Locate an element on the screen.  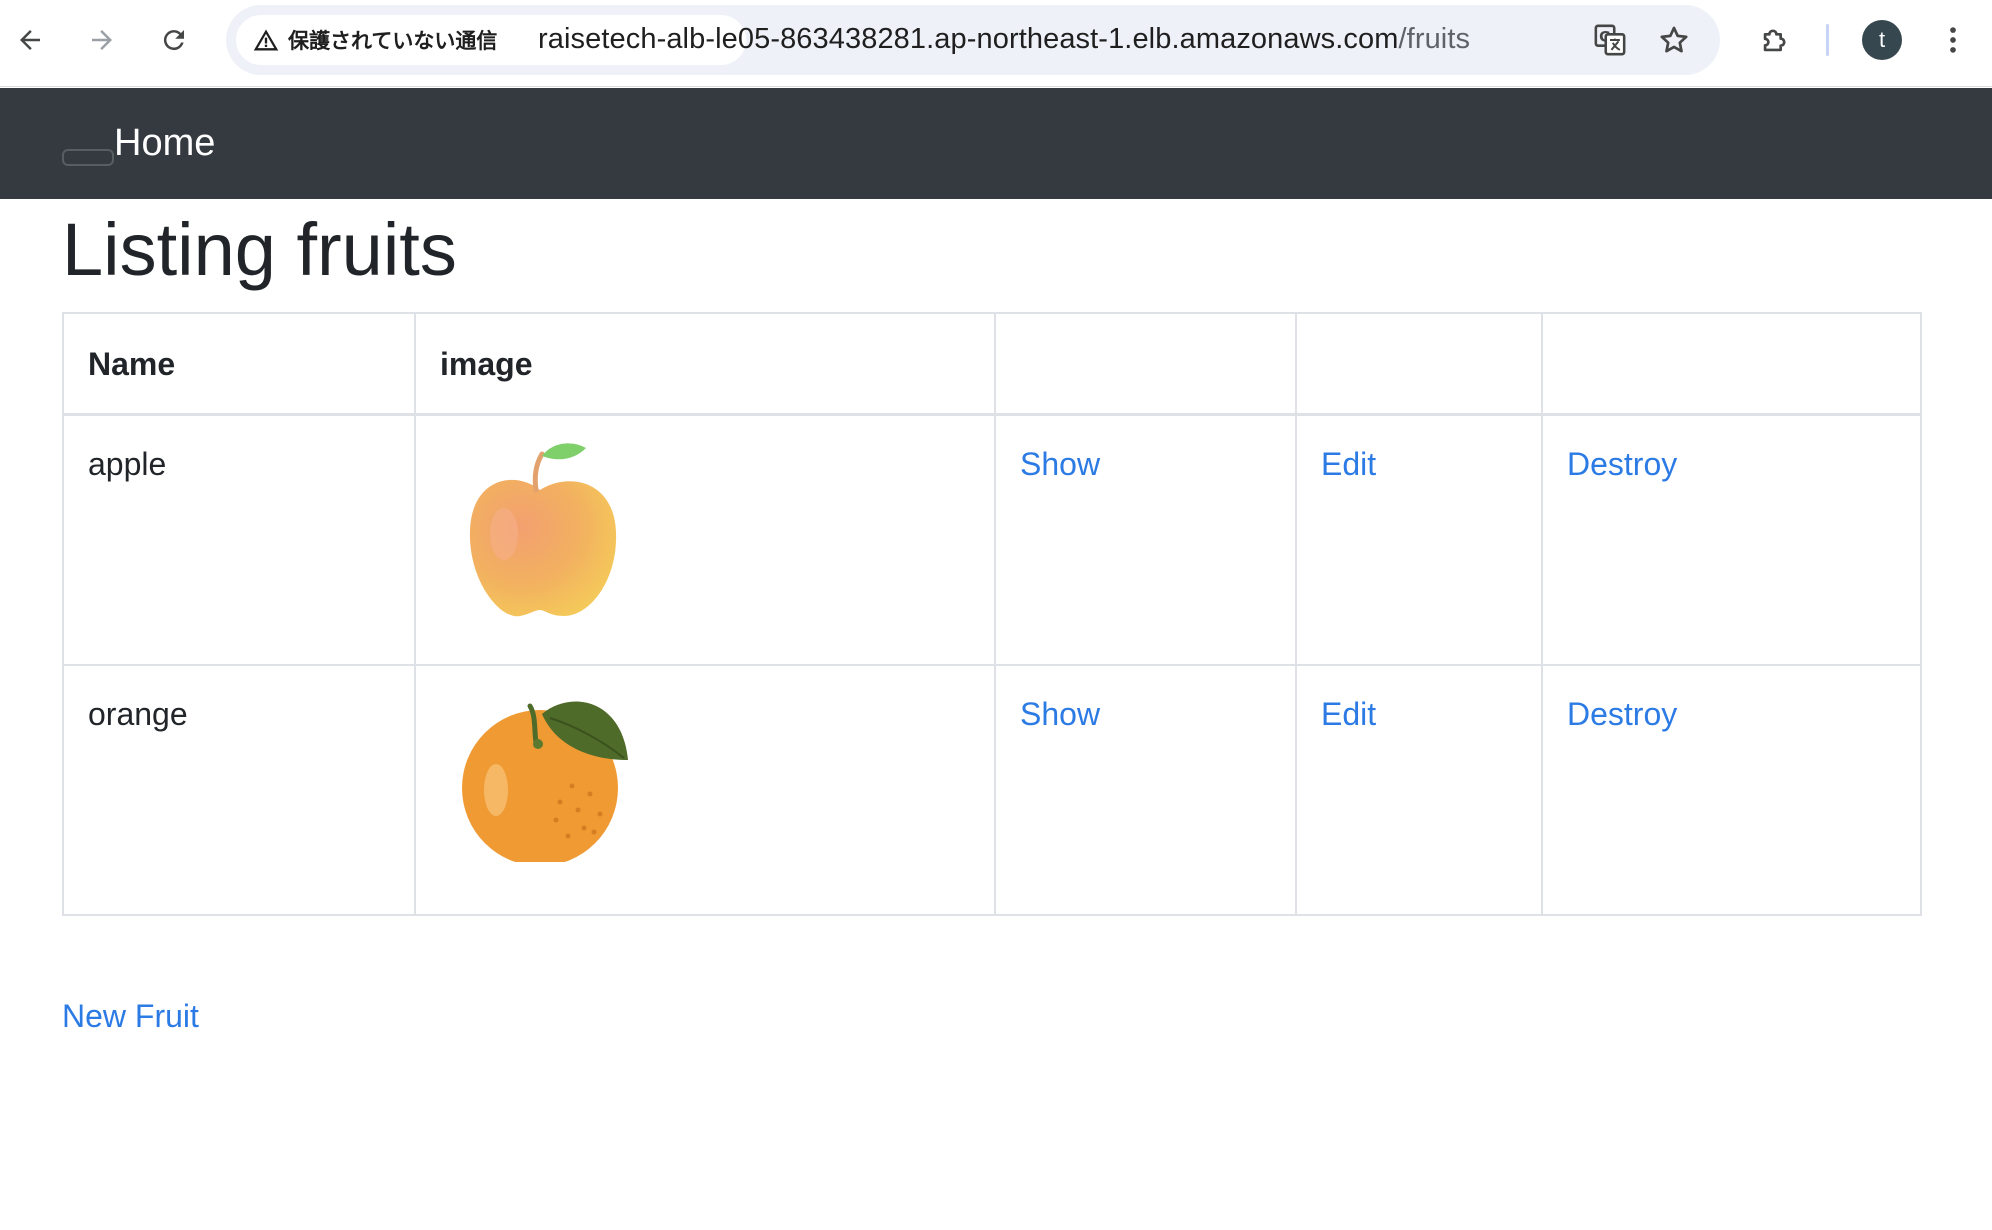
header-show is located at coordinates (1145, 364).